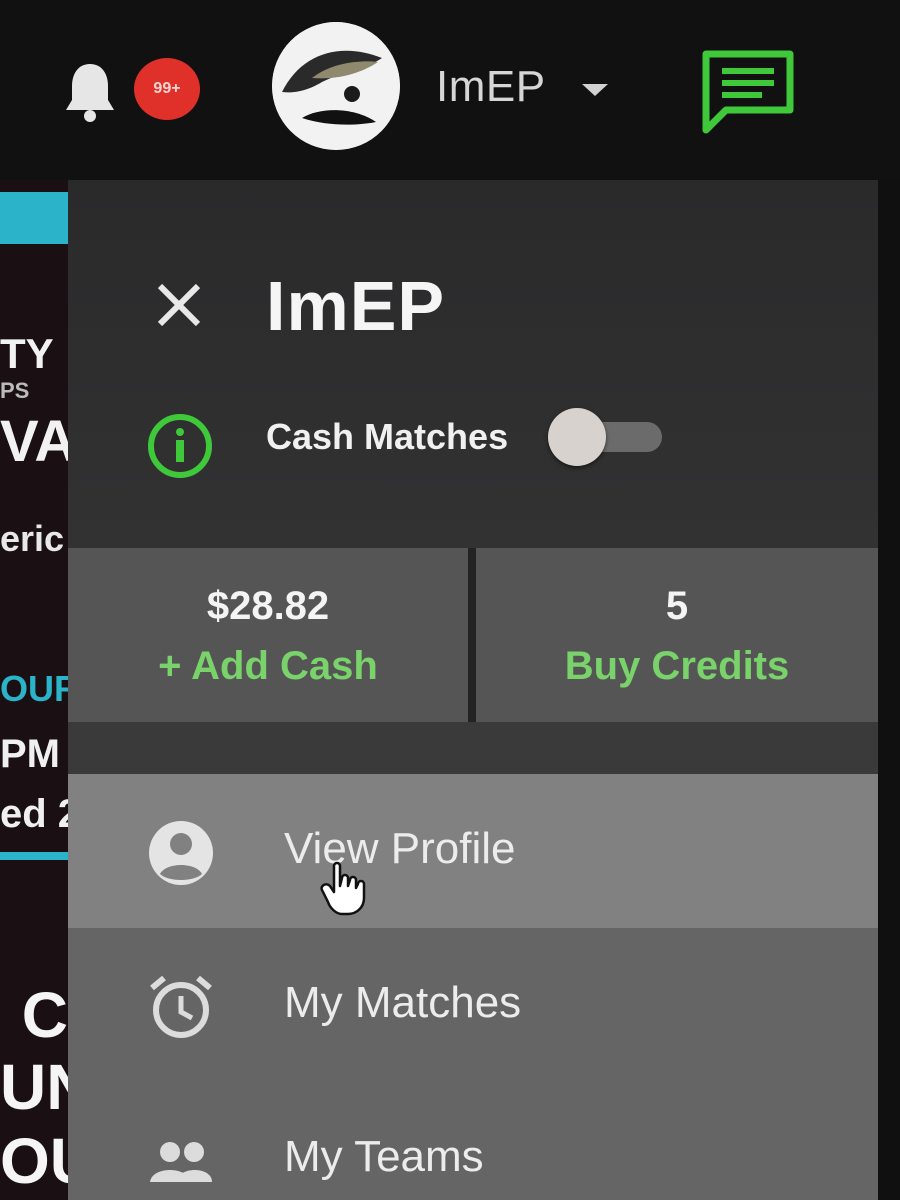 This screenshot has width=900, height=1200. I want to click on background-banner, so click(34, 218).